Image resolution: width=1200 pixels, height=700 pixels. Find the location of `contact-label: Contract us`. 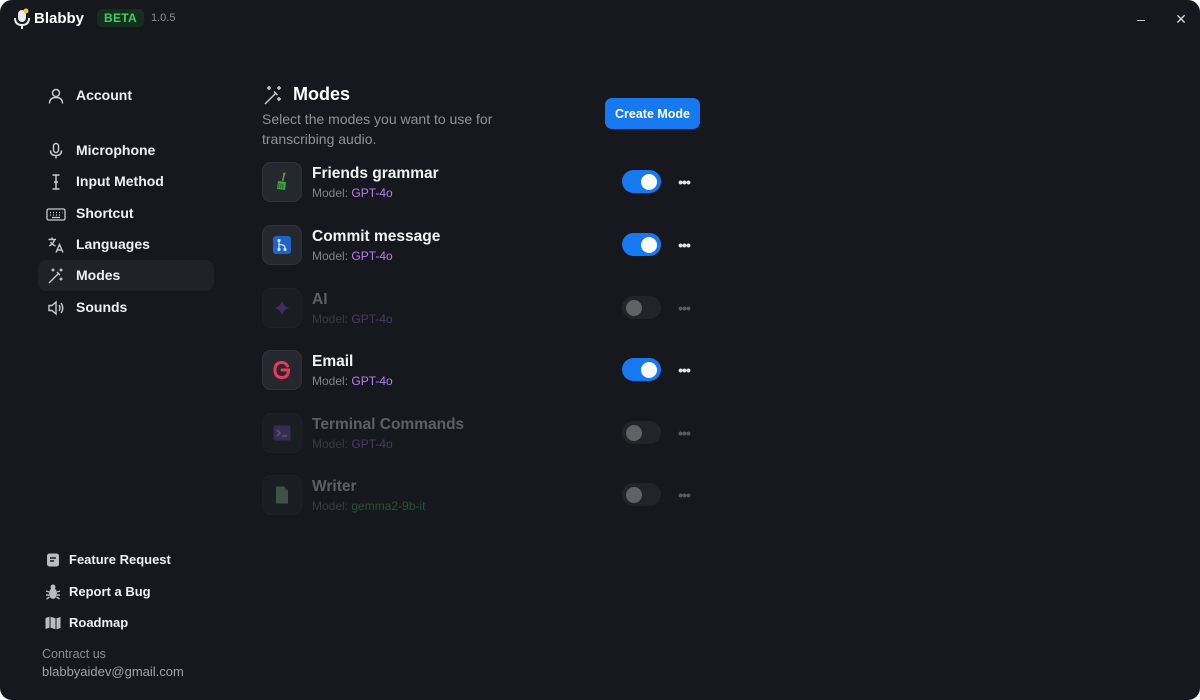

contact-label: Contract us is located at coordinates (74, 654).